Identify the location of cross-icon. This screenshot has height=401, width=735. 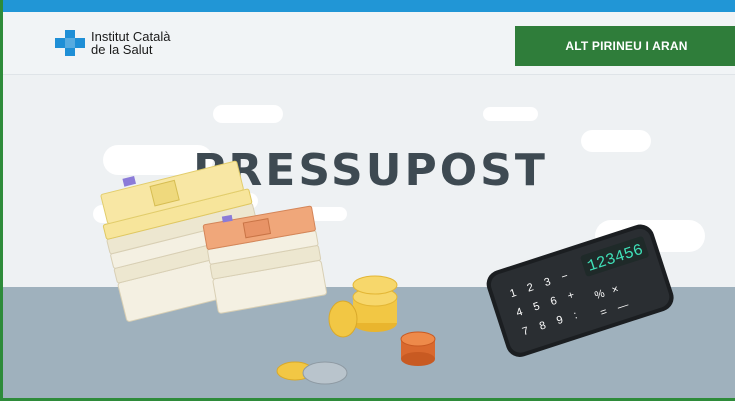
(70, 43).